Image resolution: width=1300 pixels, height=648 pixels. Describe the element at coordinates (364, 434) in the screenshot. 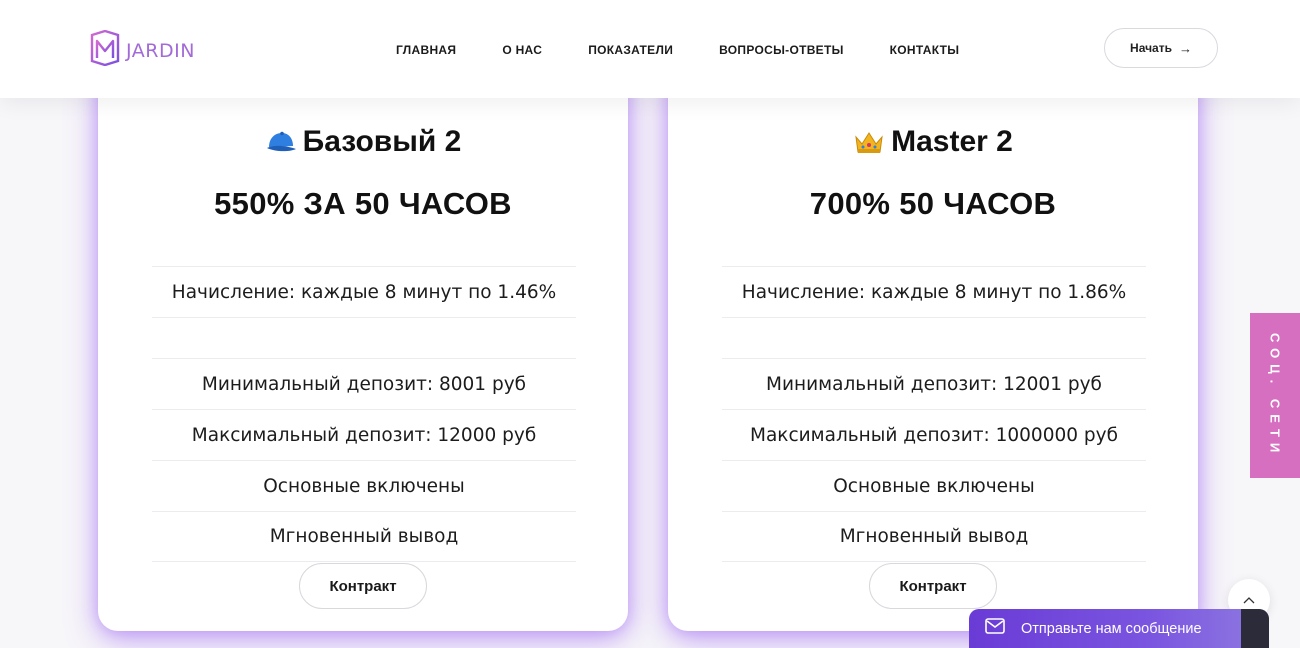

I see `feature-max-deposit: Максимальный депозит: 12000 руб` at that location.